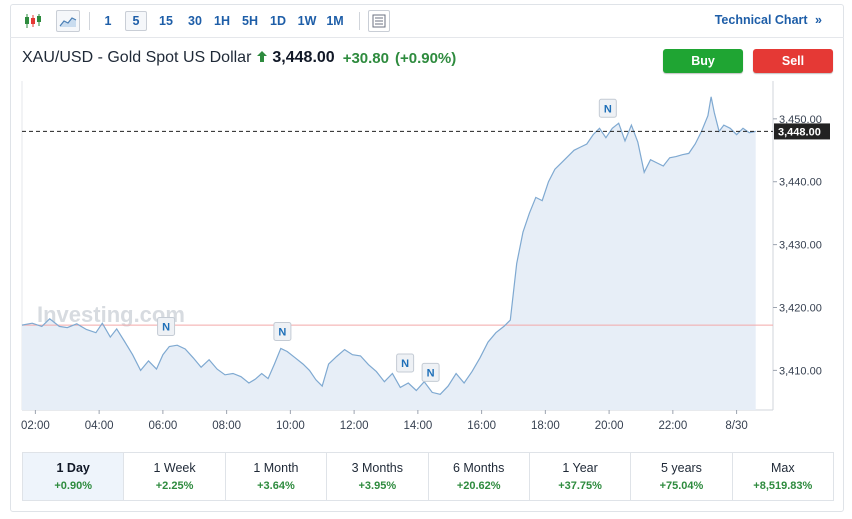 Image resolution: width=852 pixels, height=519 pixels. What do you see at coordinates (672, 426) in the screenshot?
I see `x-tick-label: 22:00` at bounding box center [672, 426].